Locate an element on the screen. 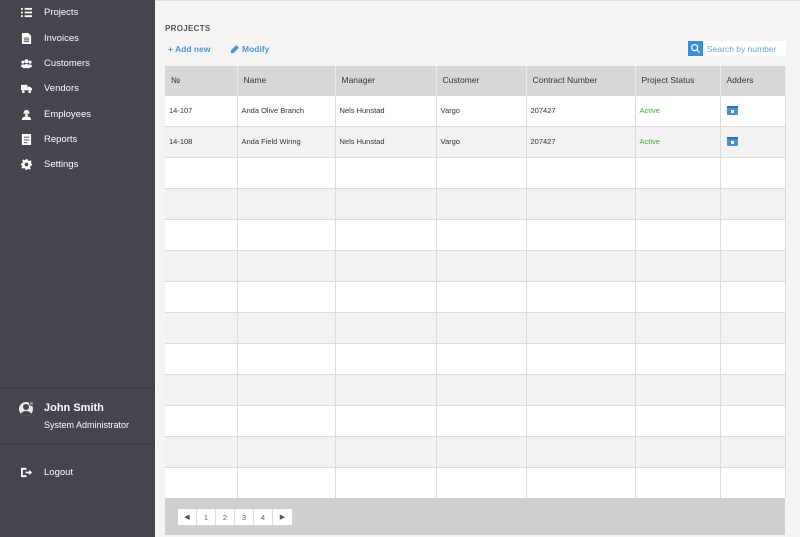  cell-name: Anda Olive Branch is located at coordinates (286, 110).